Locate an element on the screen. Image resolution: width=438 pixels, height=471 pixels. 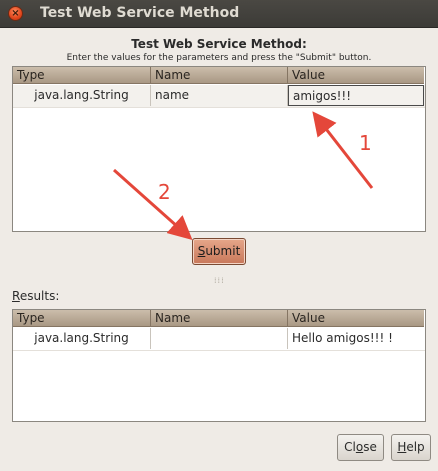
dialog-heading: Test Web Service Method: is located at coordinates (219, 44).